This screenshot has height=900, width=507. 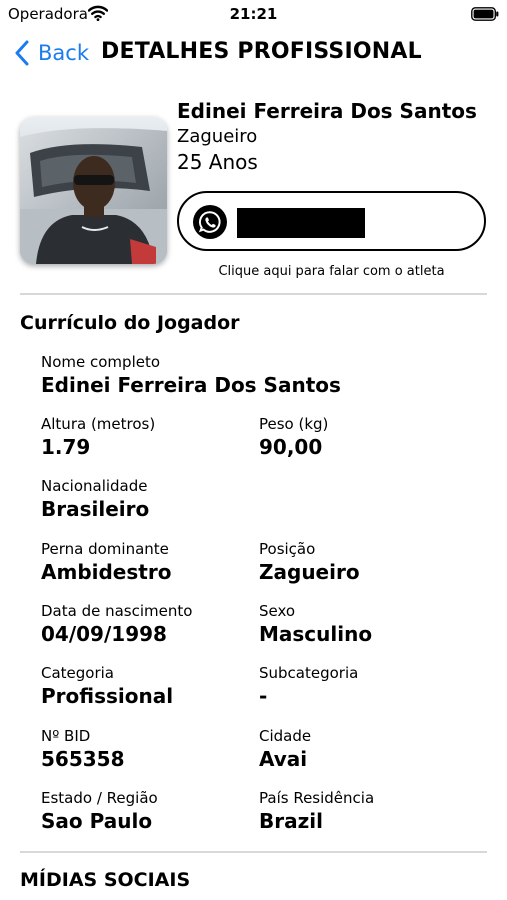 What do you see at coordinates (287, 549) in the screenshot?
I see `field-label: Posição` at bounding box center [287, 549].